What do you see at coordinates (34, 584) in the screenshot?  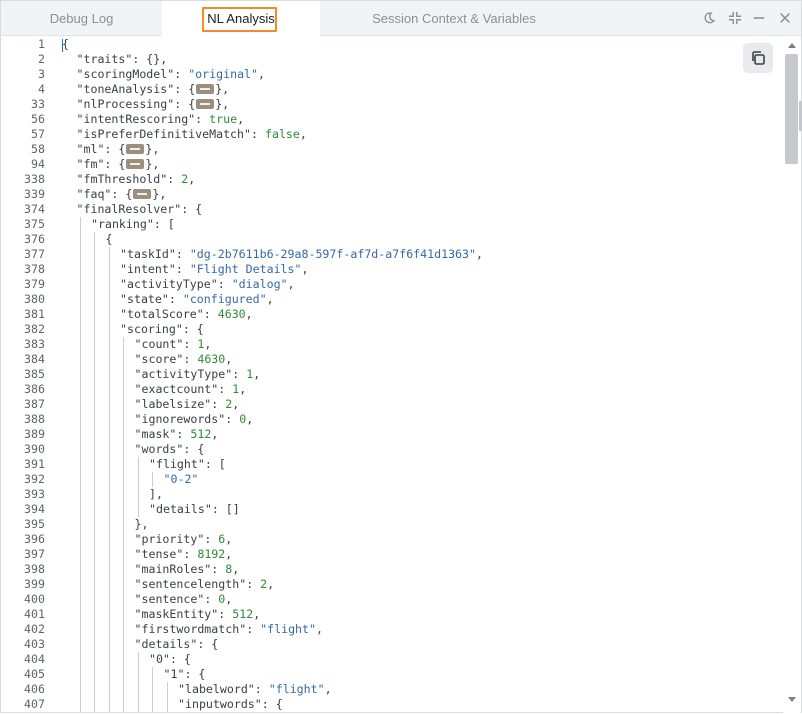 I see `line-number: 399` at bounding box center [34, 584].